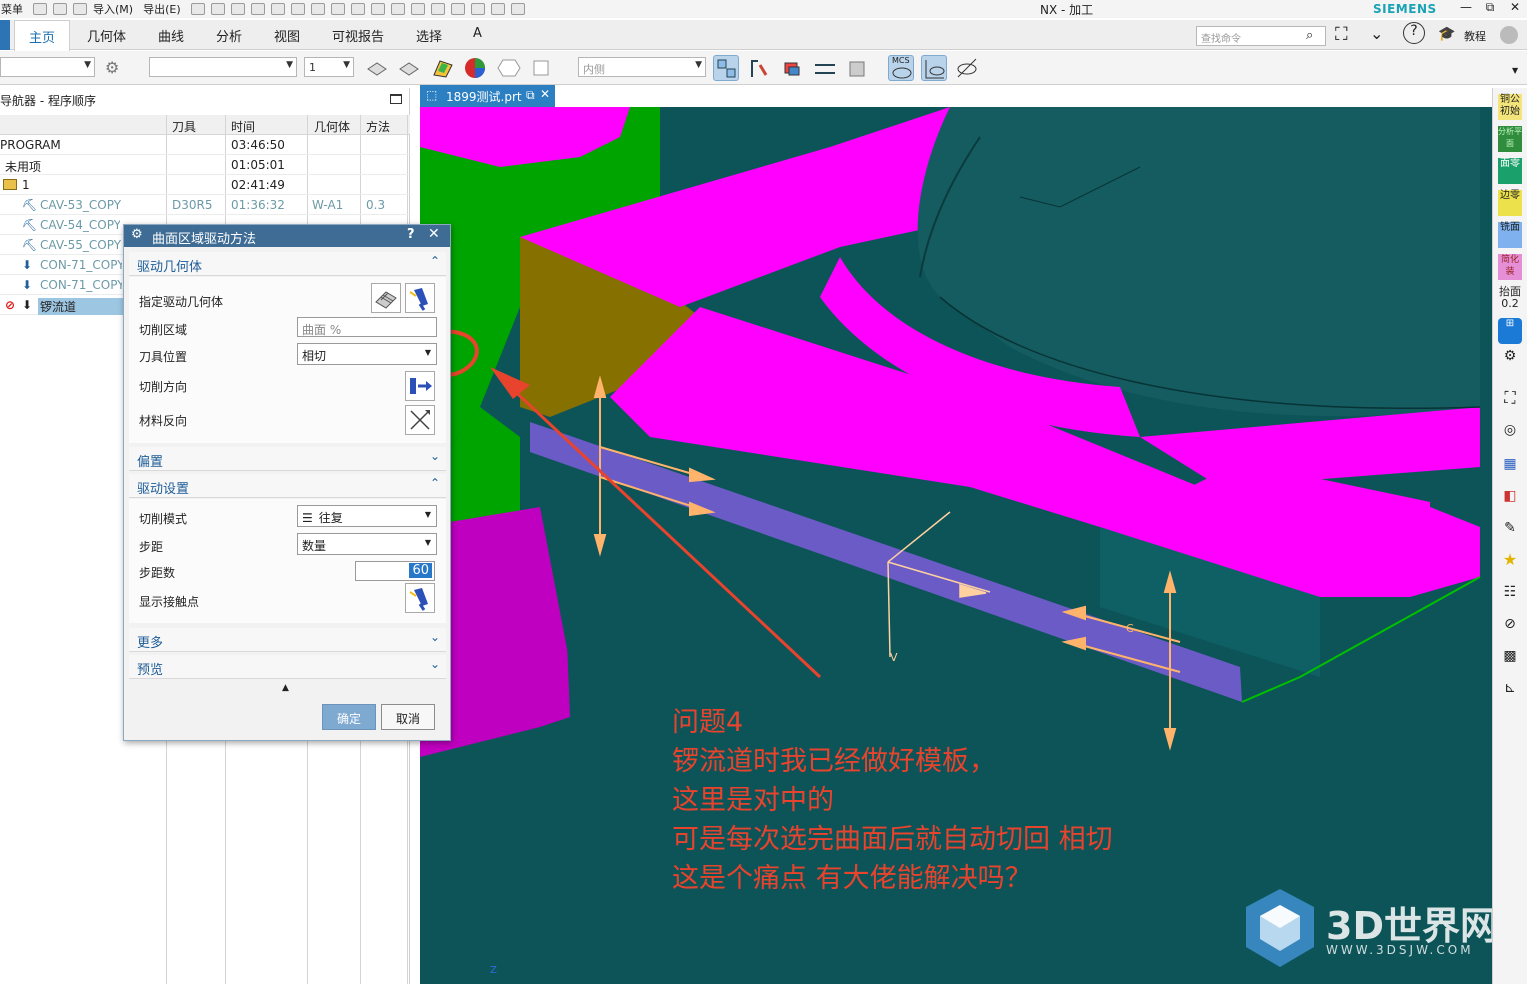  I want to click on col-geometry: 几何体, so click(332, 126).